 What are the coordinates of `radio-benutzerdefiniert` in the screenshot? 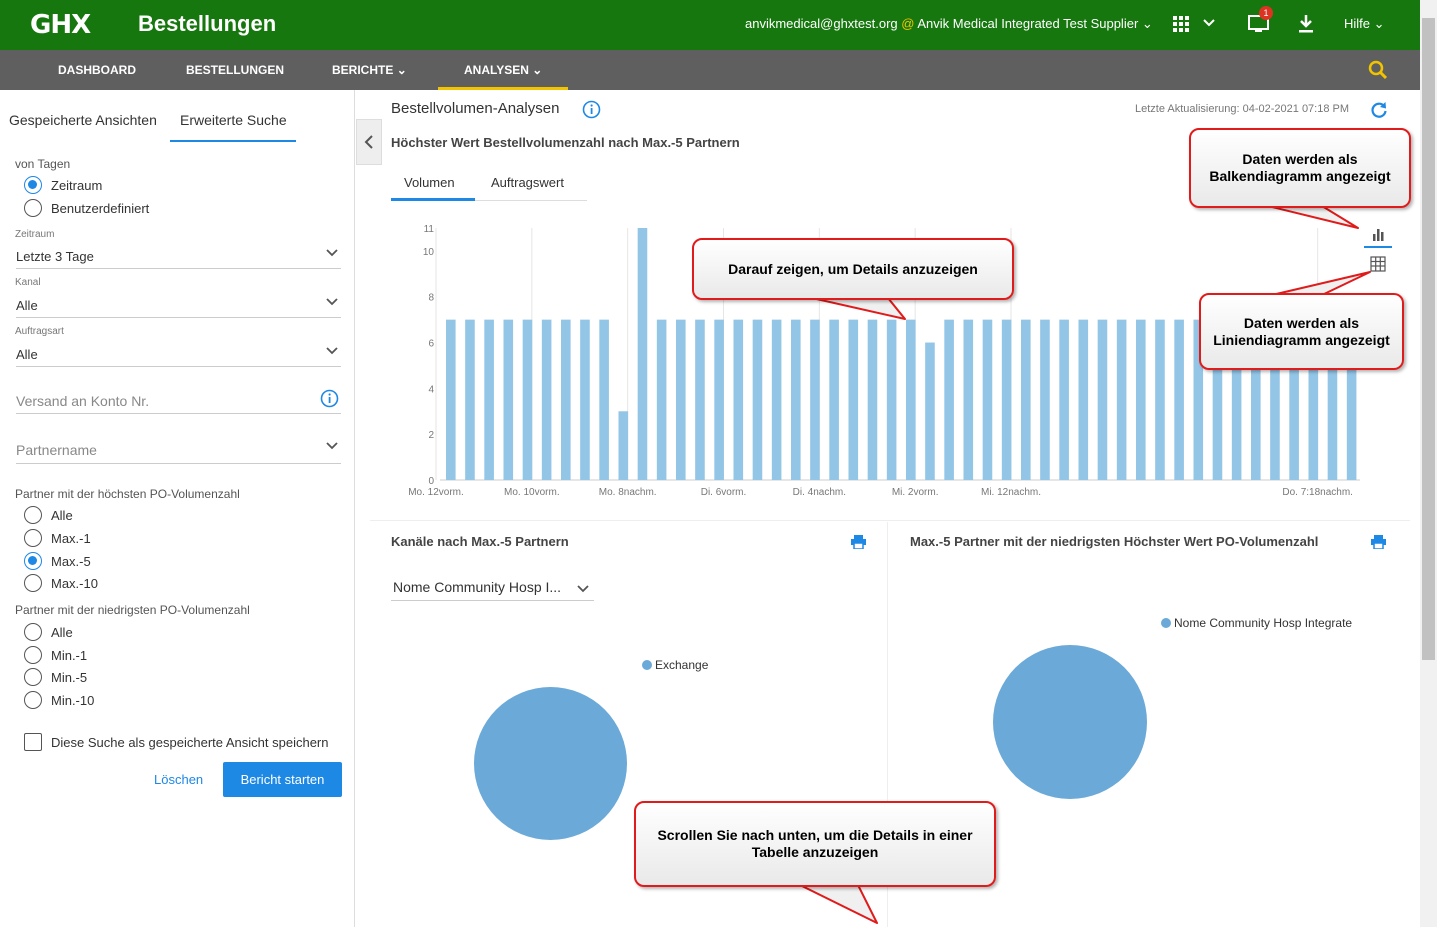 It's located at (33, 208).